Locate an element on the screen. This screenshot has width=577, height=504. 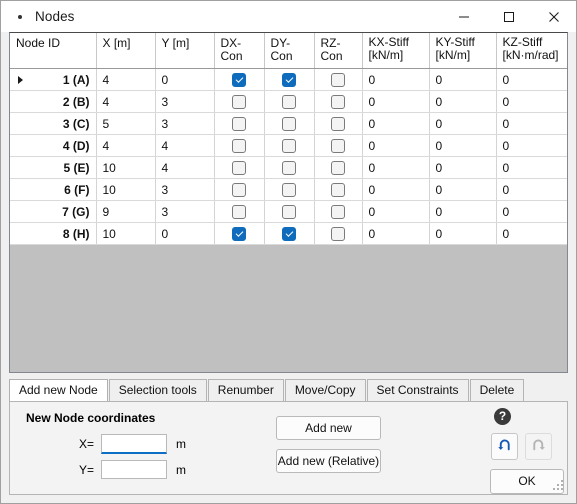
table-row: 2 (B) 4 3 0 0 0 is located at coordinates (288, 101).